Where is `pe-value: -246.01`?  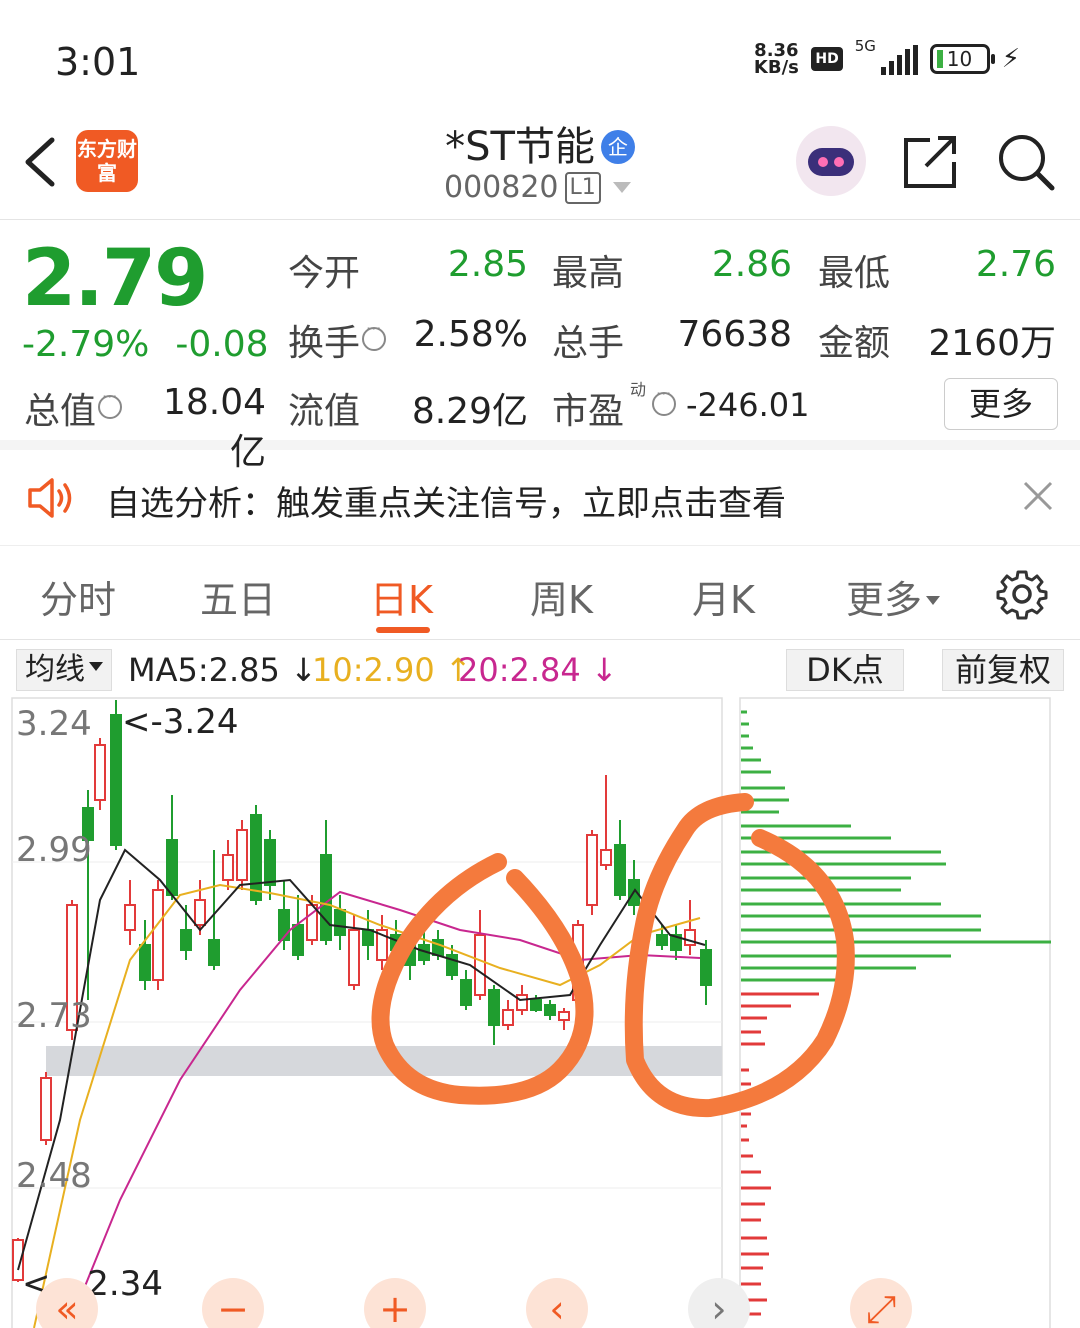
pe-value: -246.01 is located at coordinates (748, 405).